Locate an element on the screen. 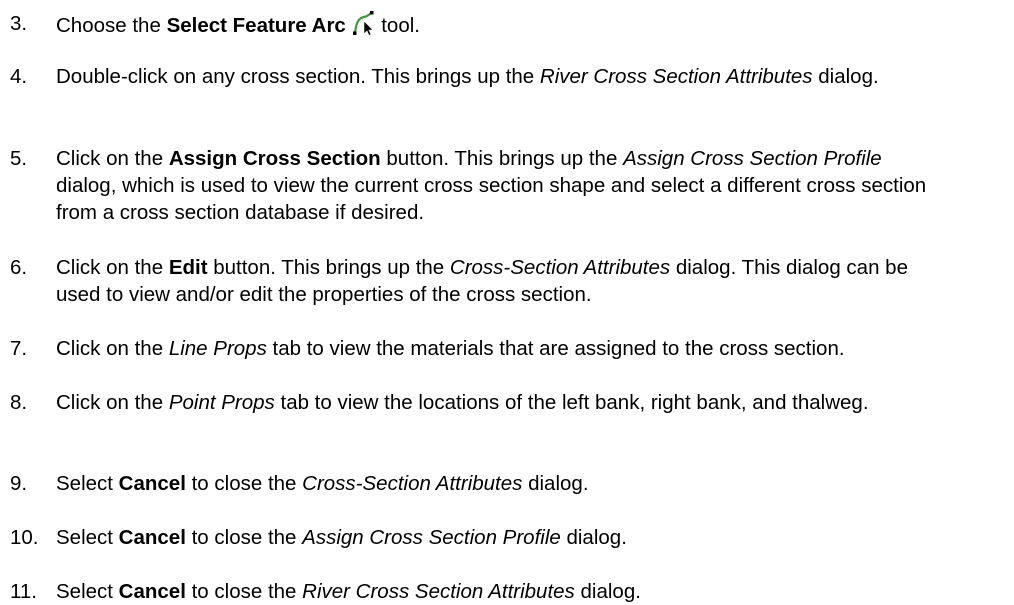 The height and width of the screenshot is (605, 1014). step-bold-term: Select Feature Arc is located at coordinates (256, 25).